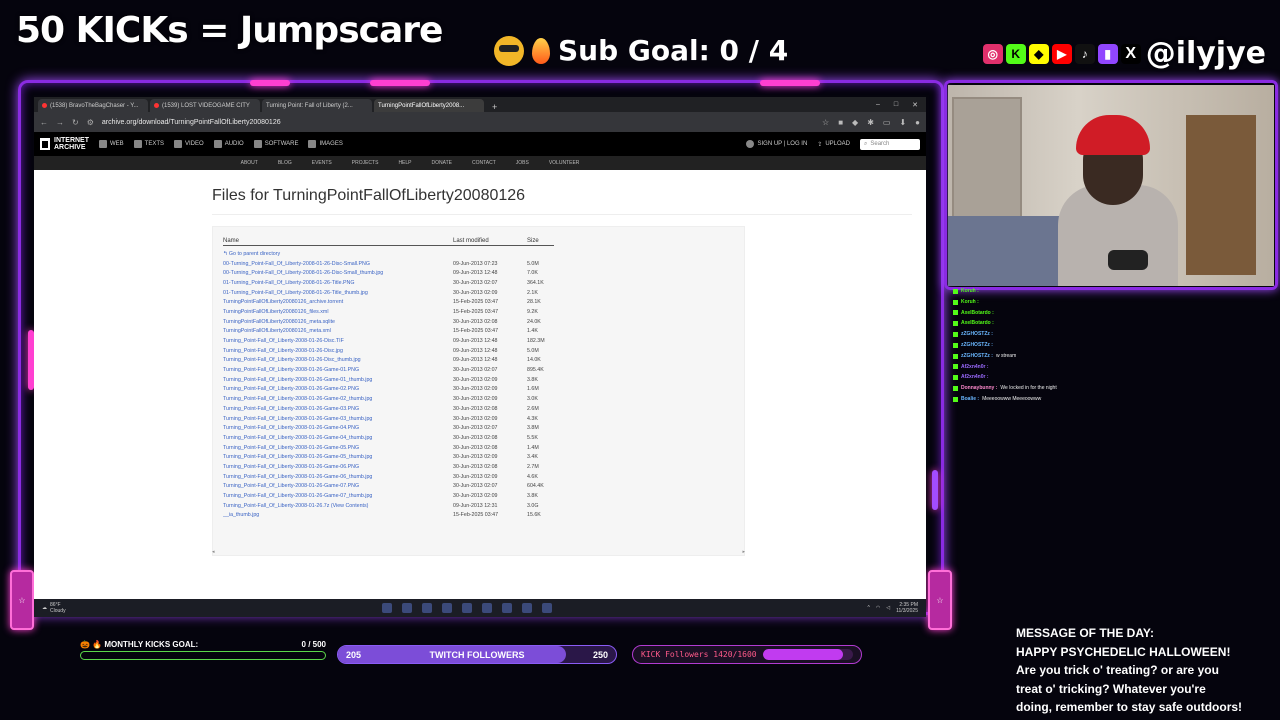  Describe the element at coordinates (522, 163) in the screenshot. I see `subnav-jobs: JOBS` at that location.